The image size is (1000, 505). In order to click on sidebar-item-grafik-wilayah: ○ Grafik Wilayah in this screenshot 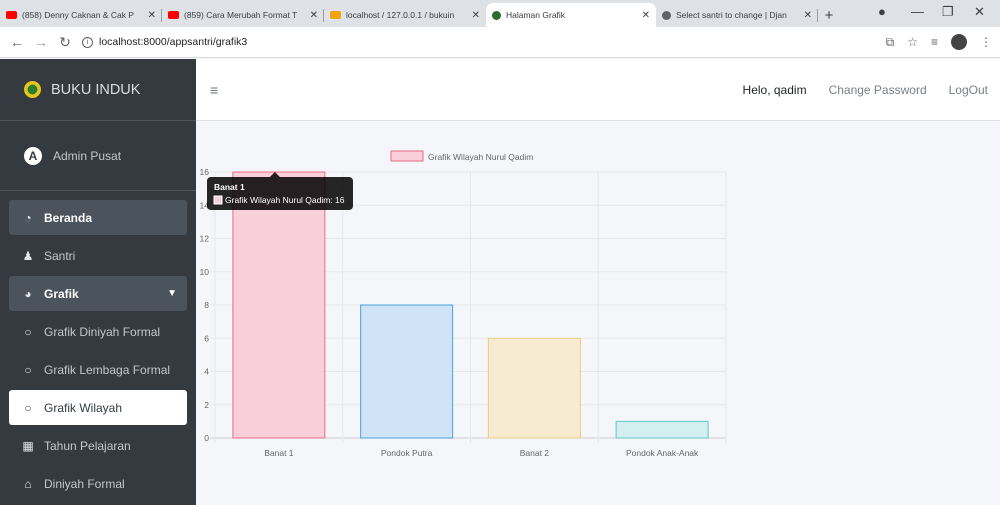, I will do `click(98, 407)`.